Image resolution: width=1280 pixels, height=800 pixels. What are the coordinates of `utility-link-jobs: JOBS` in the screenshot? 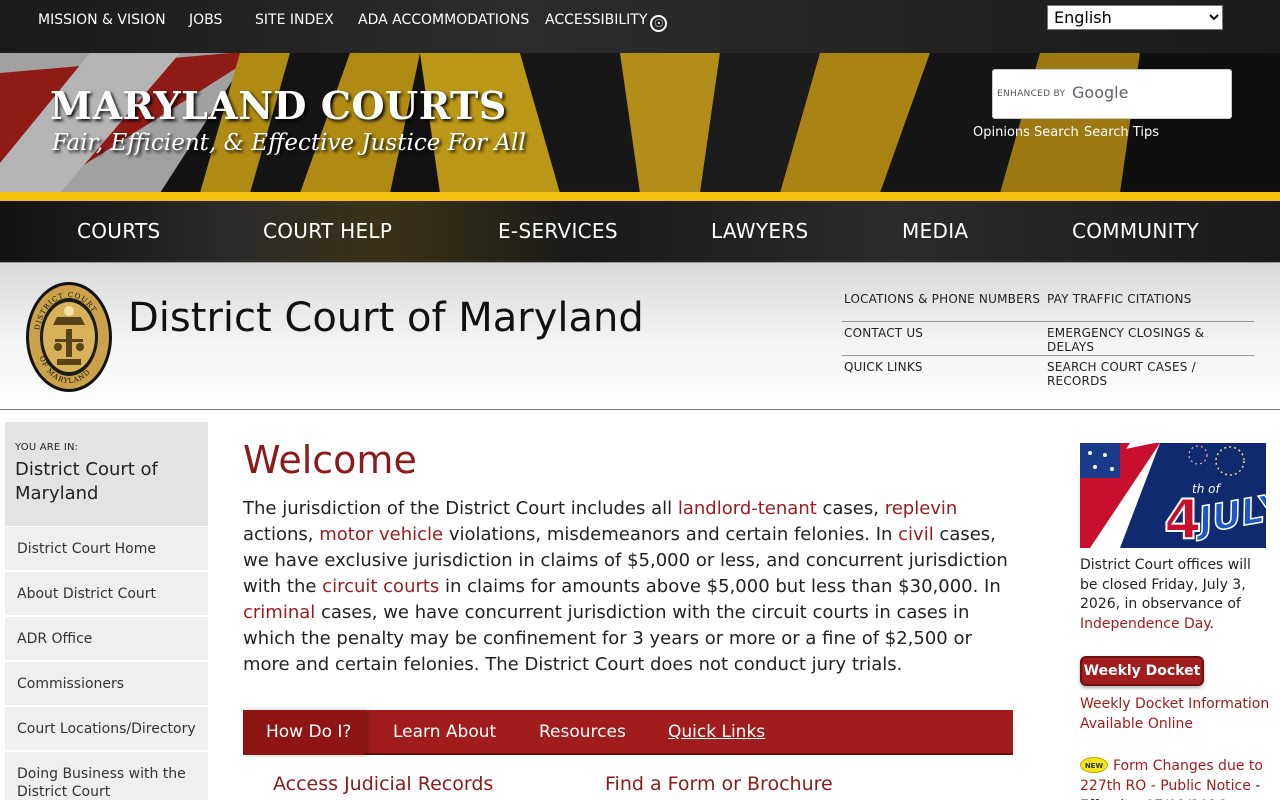 It's located at (205, 20).